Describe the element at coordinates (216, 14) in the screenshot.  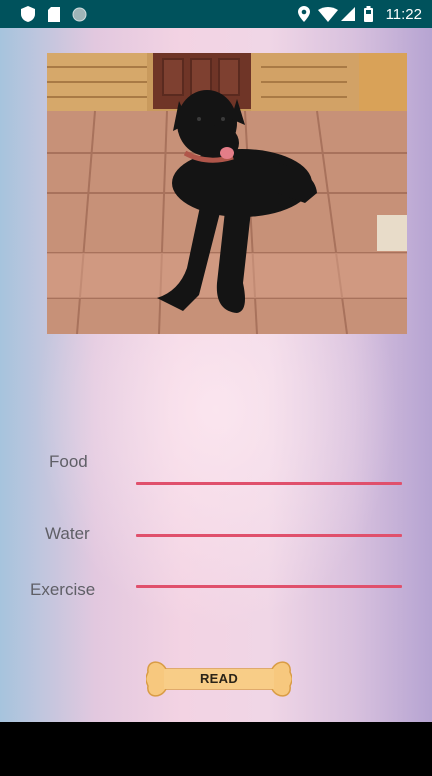
I see `status-bar: 11:22` at that location.